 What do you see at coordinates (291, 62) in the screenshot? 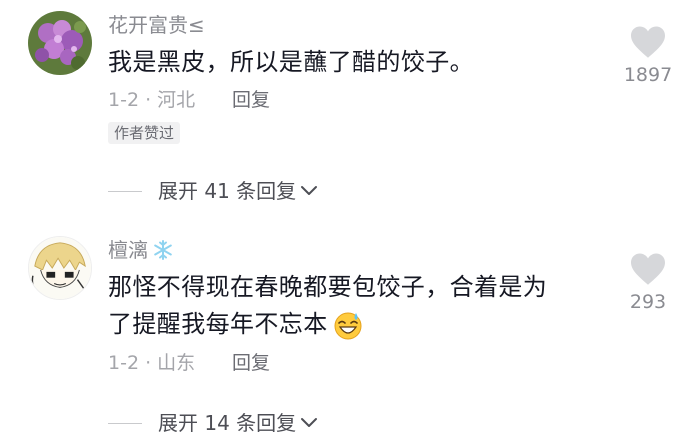
I see `comment-text: 我是黑皮，所以是蘸了醋的饺子。` at bounding box center [291, 62].